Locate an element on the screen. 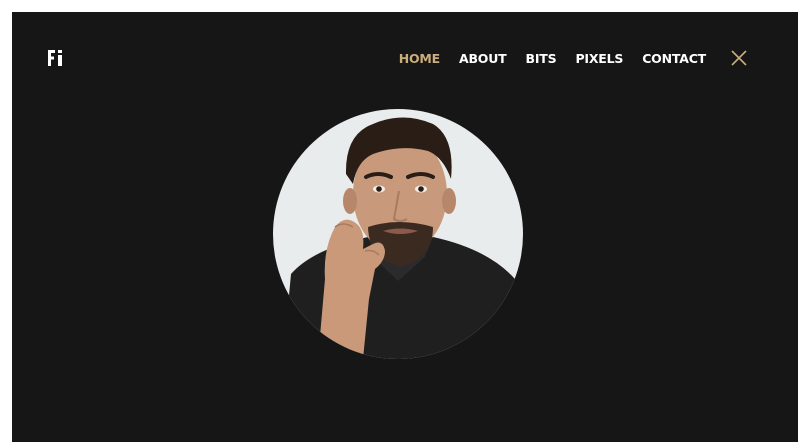  nav-about: ABOUT is located at coordinates (483, 59).